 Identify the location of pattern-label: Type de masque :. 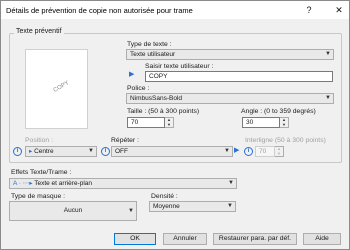
(38, 196).